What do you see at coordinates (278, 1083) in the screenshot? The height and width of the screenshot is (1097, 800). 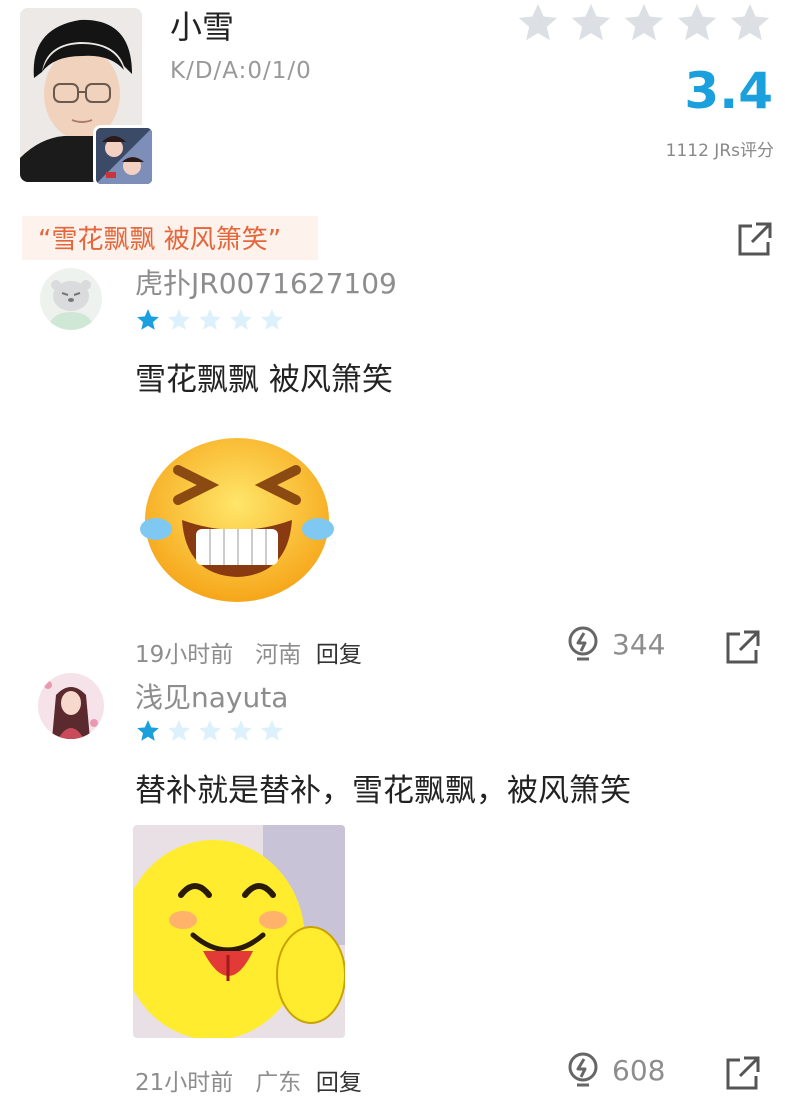 I see `comment-location: 广东` at bounding box center [278, 1083].